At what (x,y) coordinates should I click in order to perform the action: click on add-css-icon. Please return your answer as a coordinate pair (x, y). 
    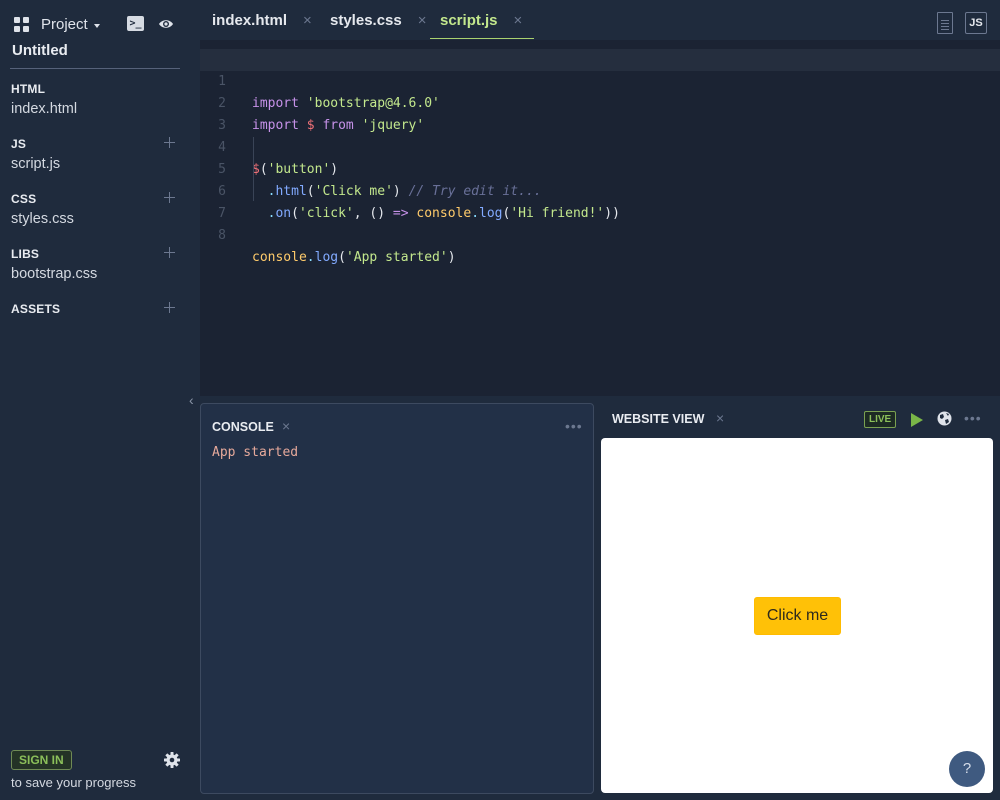
    Looking at the image, I should click on (169, 197).